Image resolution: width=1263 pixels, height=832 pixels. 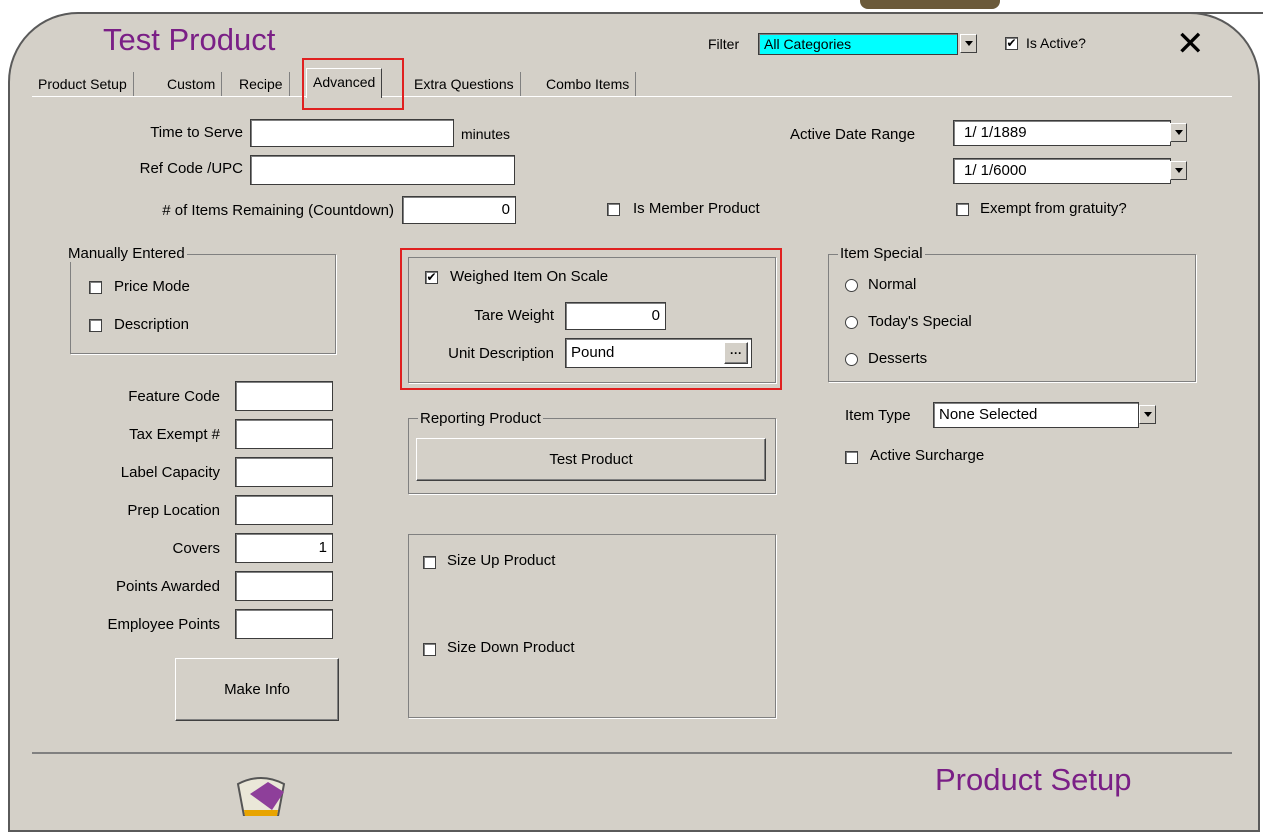 I want to click on is-active-label: Is Active?, so click(x=1056, y=43).